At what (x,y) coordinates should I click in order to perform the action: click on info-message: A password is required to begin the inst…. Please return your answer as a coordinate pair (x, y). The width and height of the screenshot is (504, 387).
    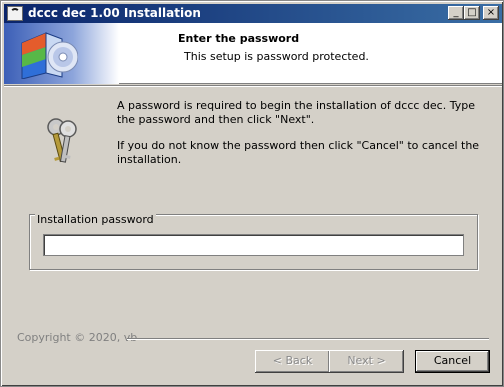
    Looking at the image, I should click on (296, 112).